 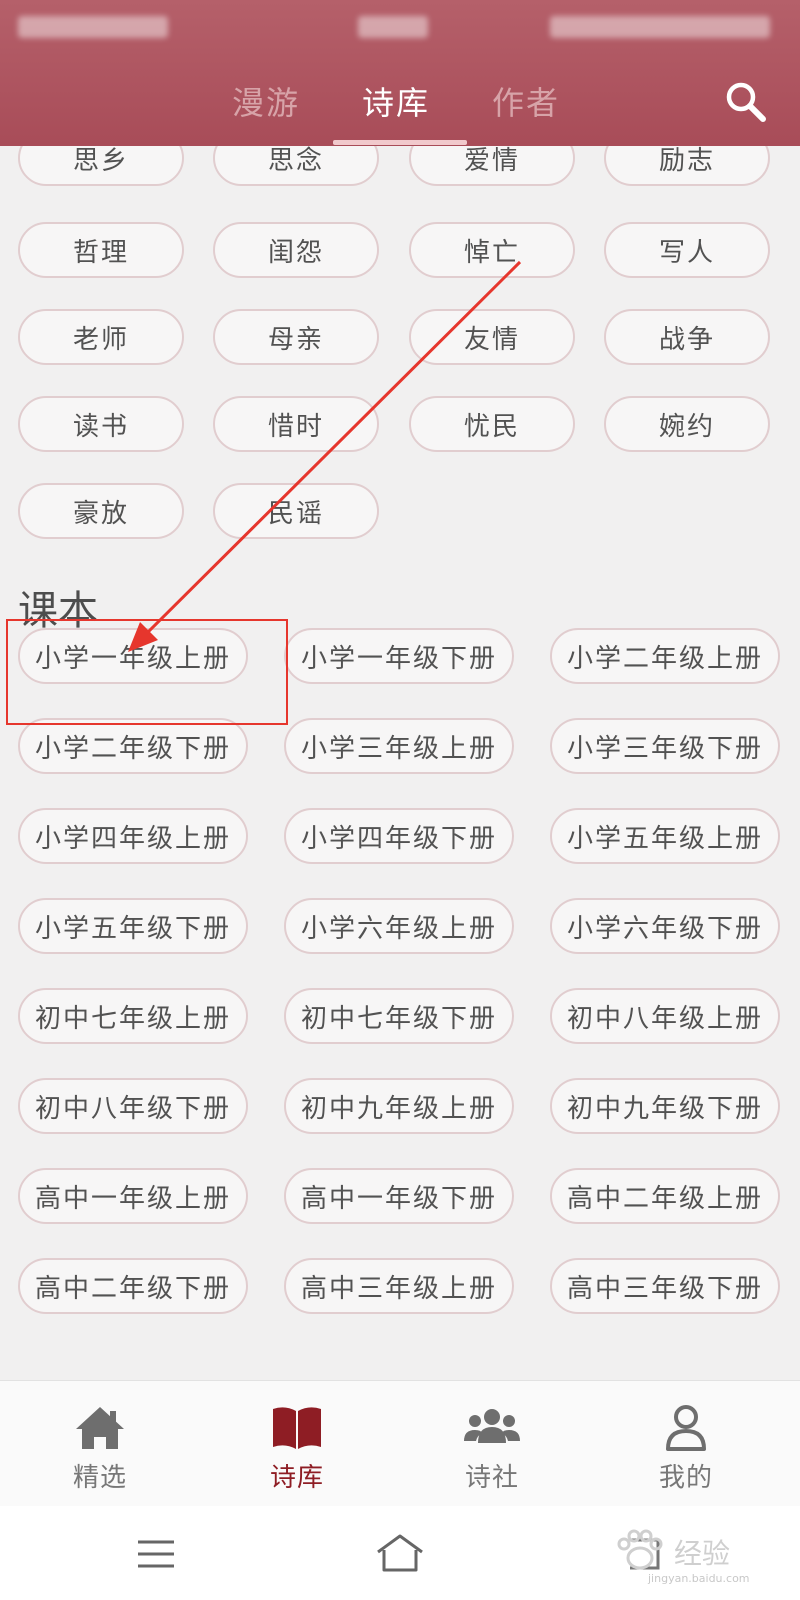 What do you see at coordinates (491, 1478) in the screenshot?
I see `nav-label: 诗社` at bounding box center [491, 1478].